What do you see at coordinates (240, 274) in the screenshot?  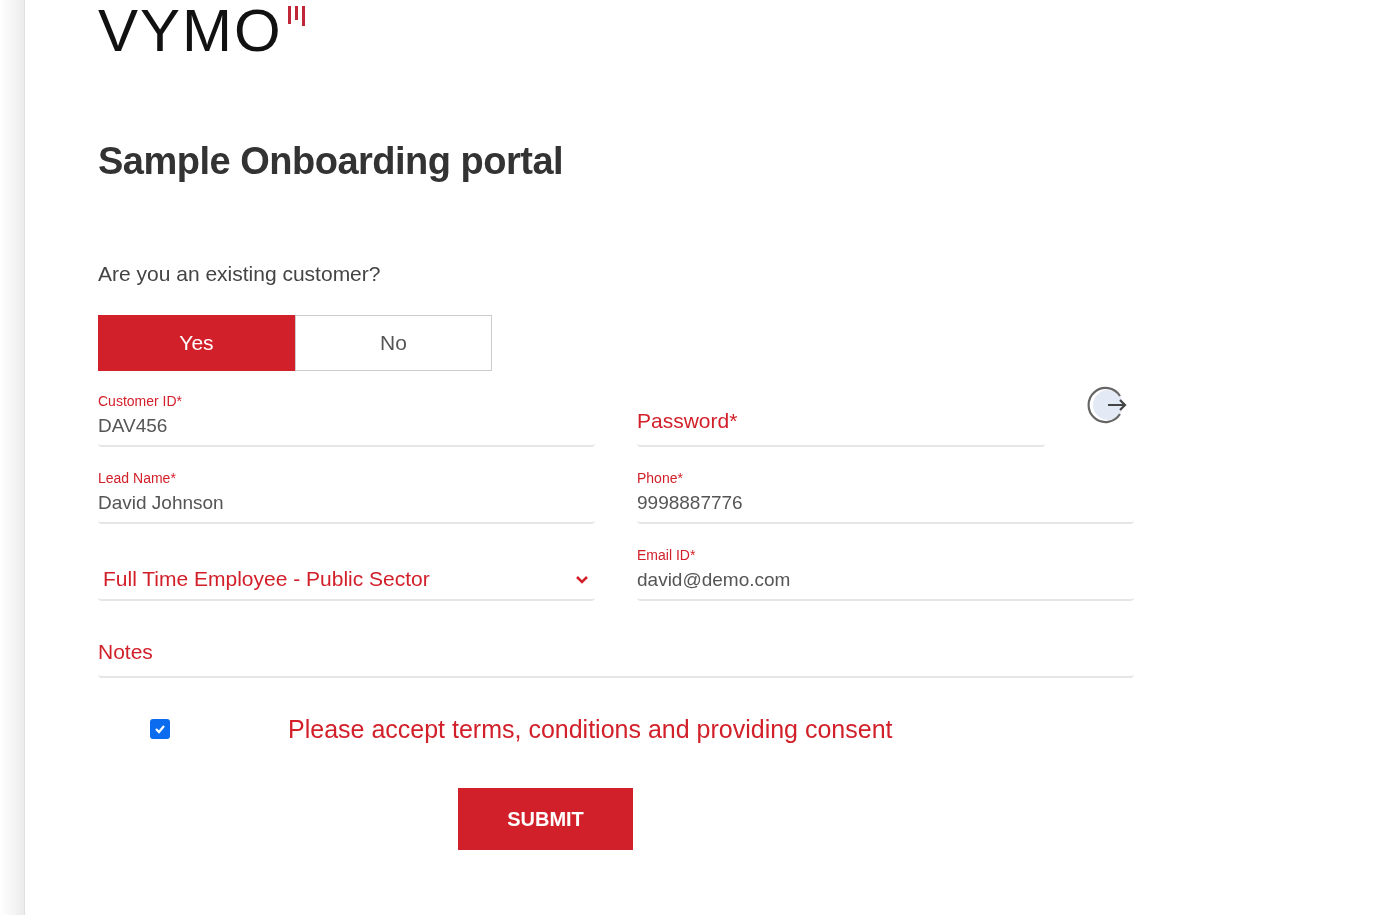 I see `question-text: Are you an existing customer?` at bounding box center [240, 274].